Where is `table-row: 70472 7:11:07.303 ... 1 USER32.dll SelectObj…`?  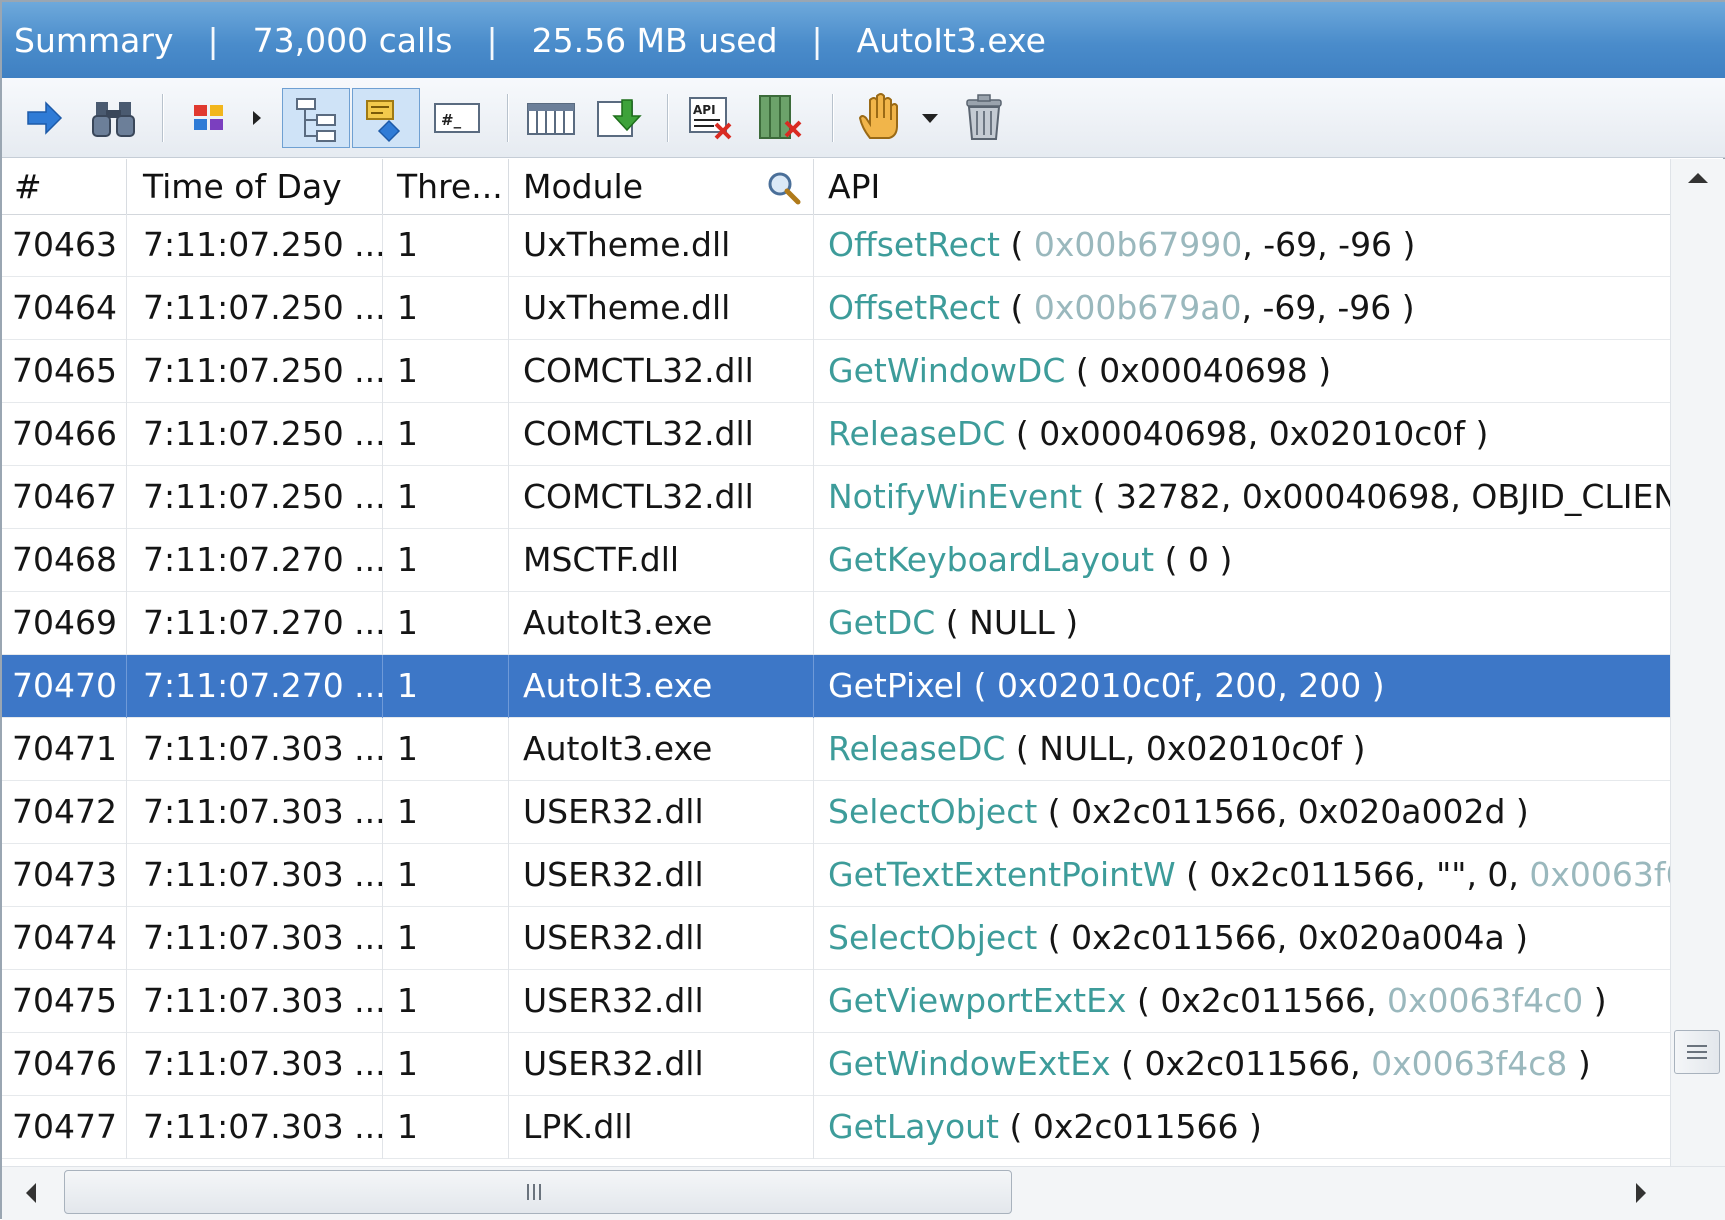
table-row: 70472 7:11:07.303 ... 1 USER32.dll SelectObj… is located at coordinates (836, 812).